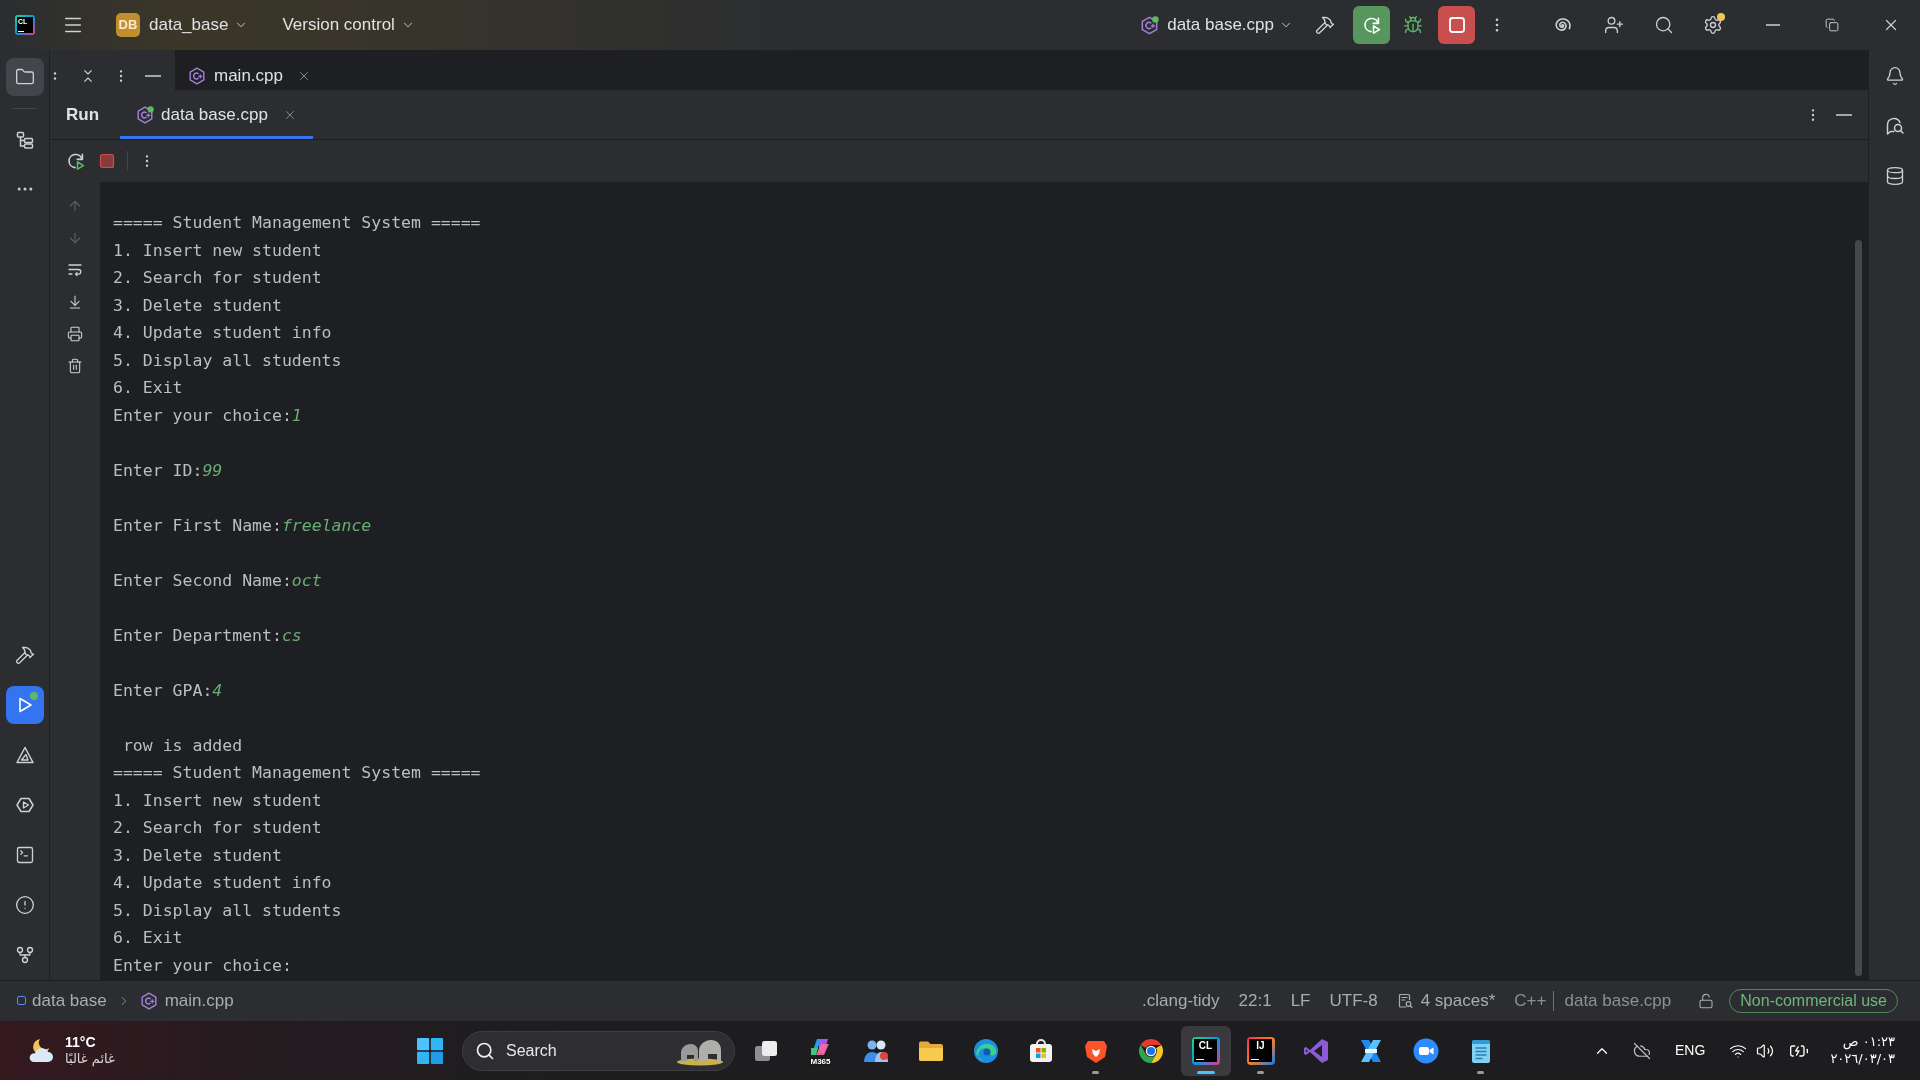 This screenshot has height=1080, width=1920. What do you see at coordinates (217, 580) in the screenshot?
I see `console-prompt: Enter Second Name:oct` at bounding box center [217, 580].